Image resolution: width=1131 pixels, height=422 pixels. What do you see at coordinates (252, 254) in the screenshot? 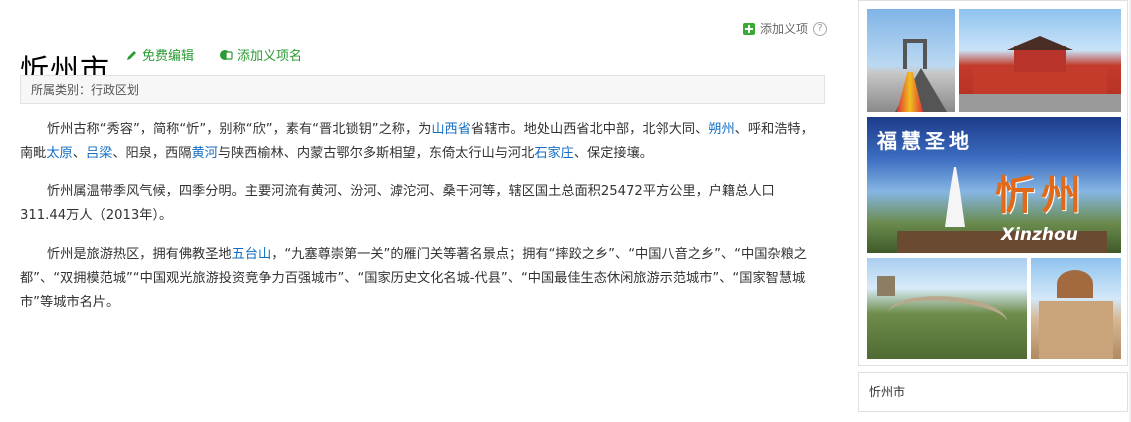
I see `inline-link: 五台山` at bounding box center [252, 254].